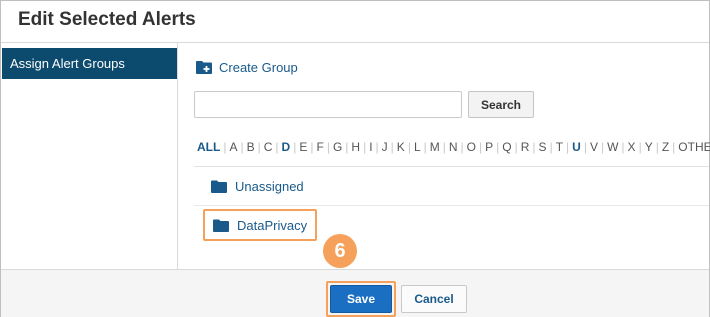  Describe the element at coordinates (269, 186) in the screenshot. I see `group-label: Unassigned` at that location.